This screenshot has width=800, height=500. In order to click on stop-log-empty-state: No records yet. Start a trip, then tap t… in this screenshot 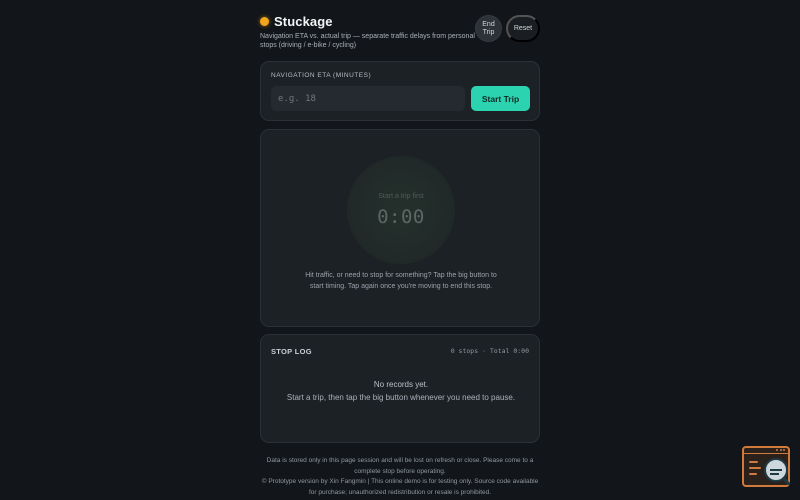, I will do `click(401, 391)`.